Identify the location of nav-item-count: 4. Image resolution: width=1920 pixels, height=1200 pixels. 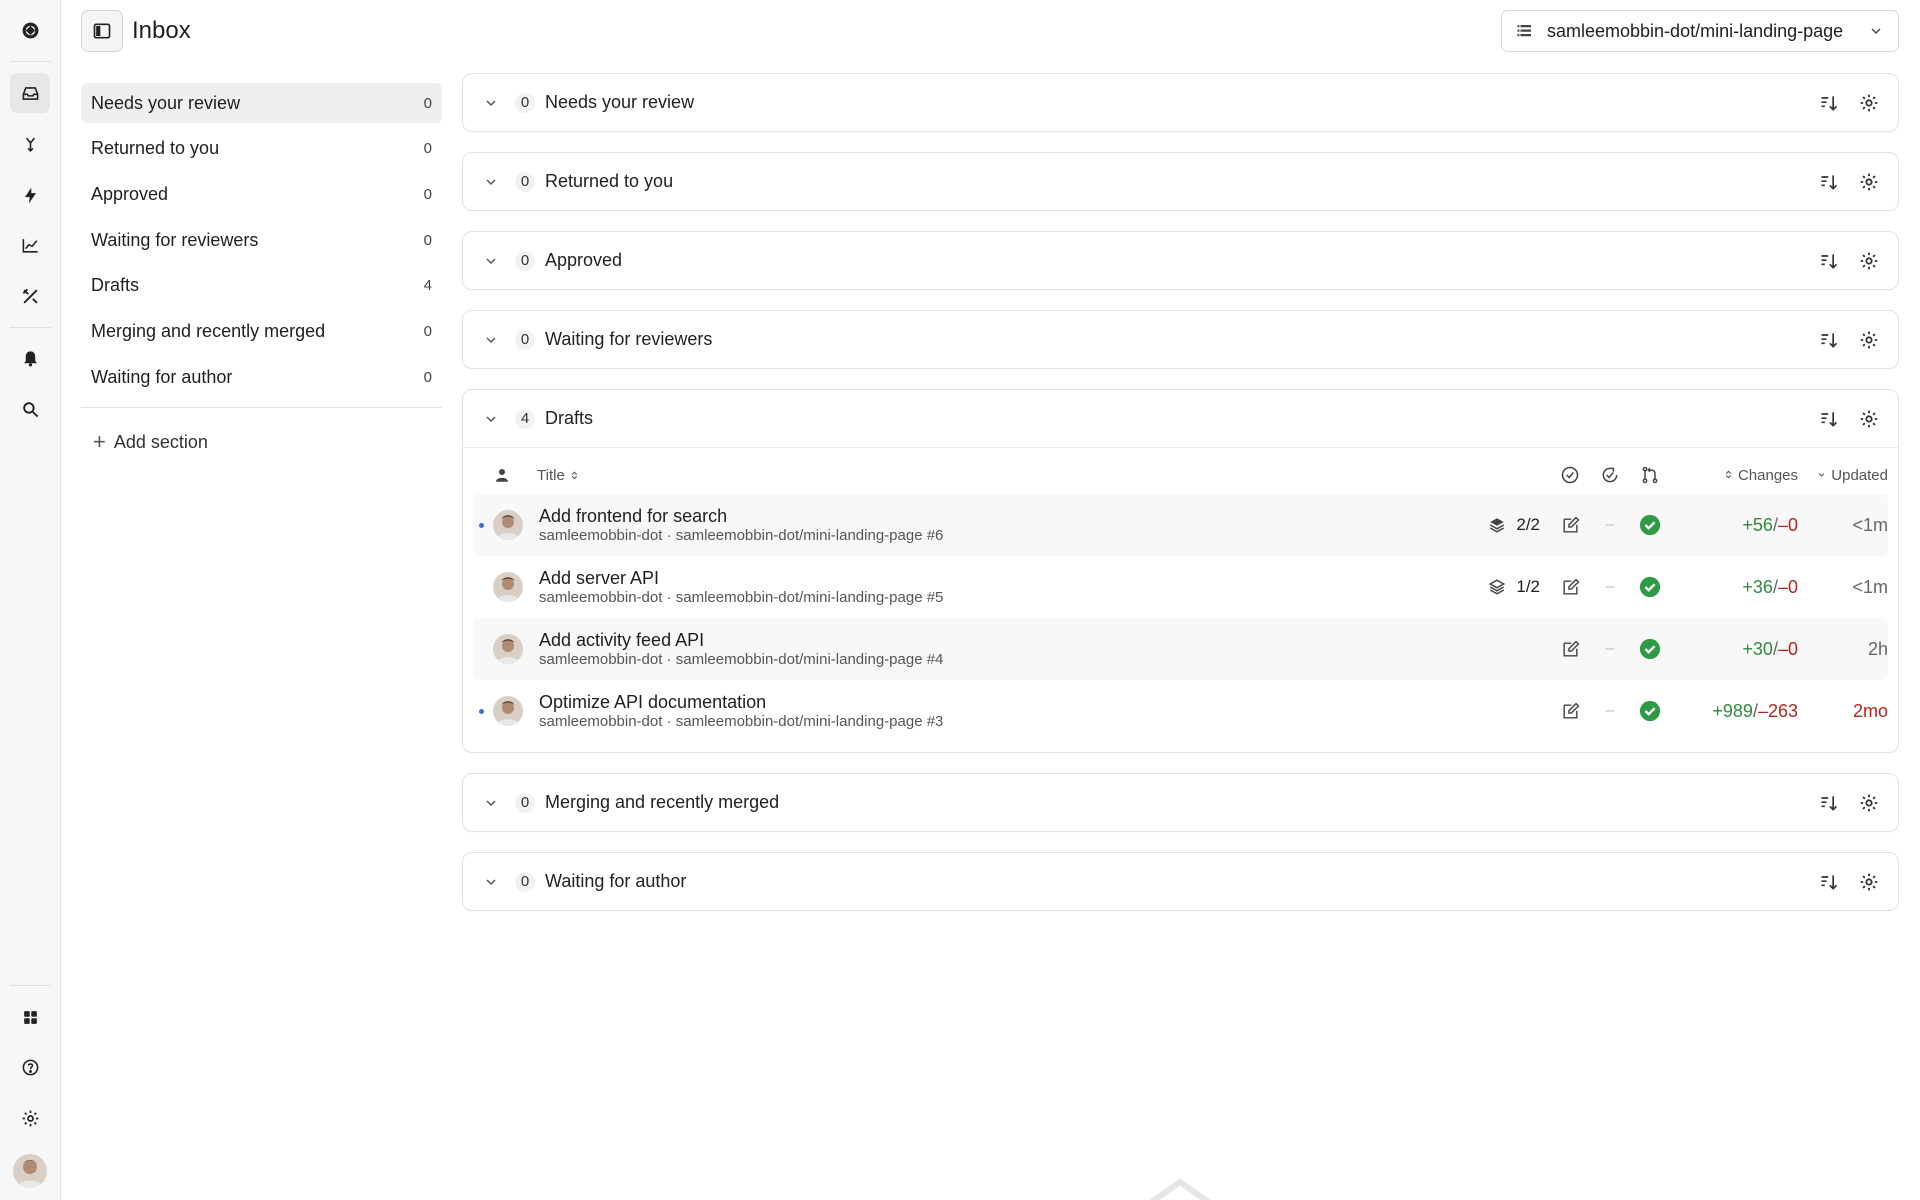
(427, 286).